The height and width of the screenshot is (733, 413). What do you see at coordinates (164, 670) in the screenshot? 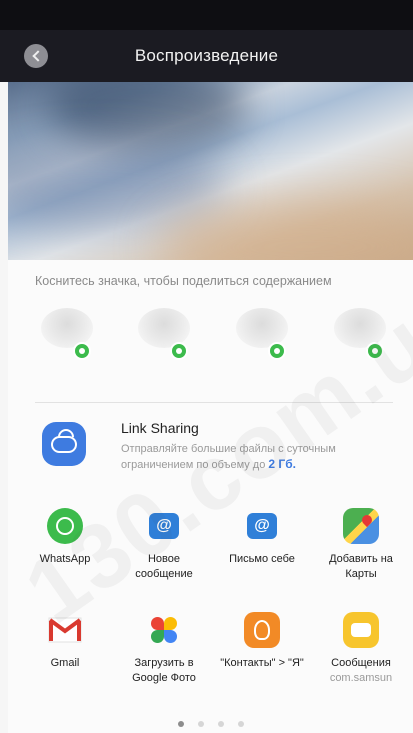
I see `app-label: Загрузить в Google Фото` at bounding box center [164, 670].